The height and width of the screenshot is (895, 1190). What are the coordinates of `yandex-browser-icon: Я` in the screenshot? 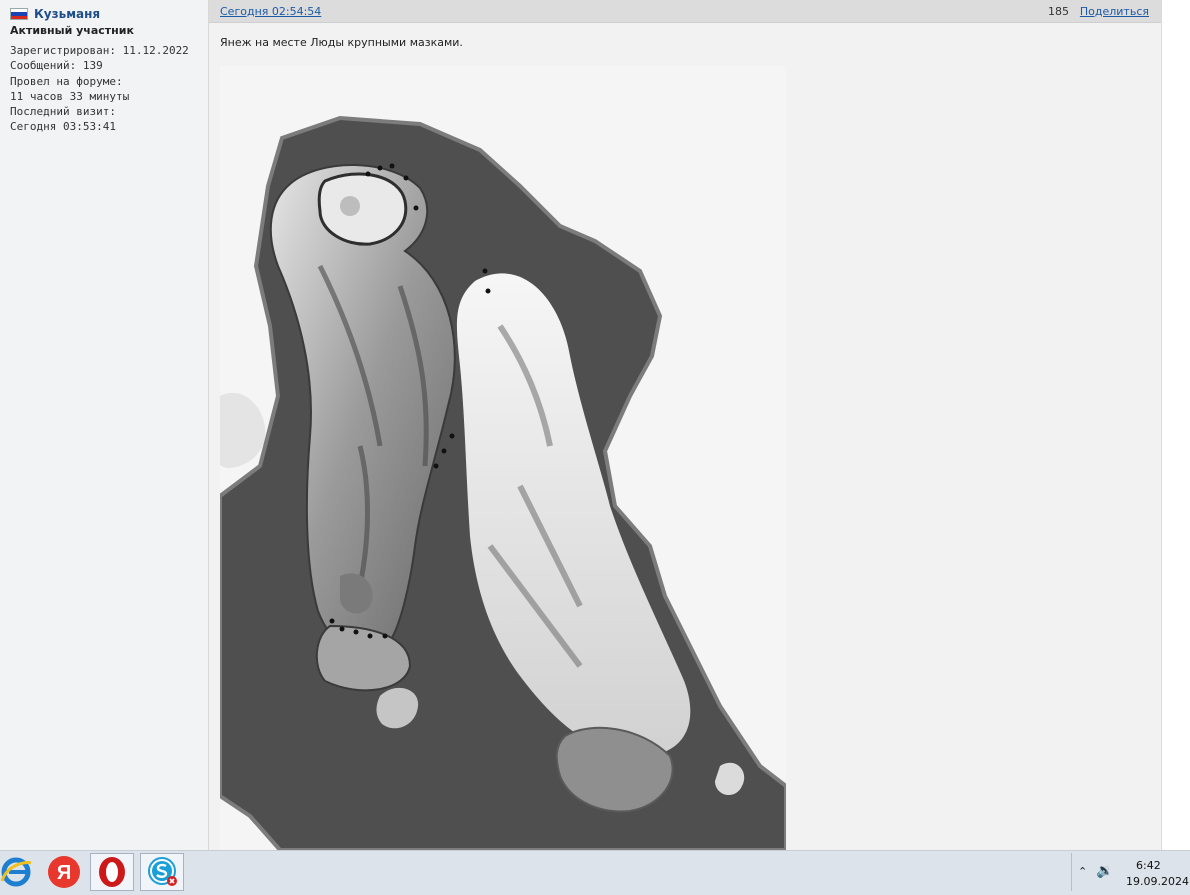 It's located at (64, 872).